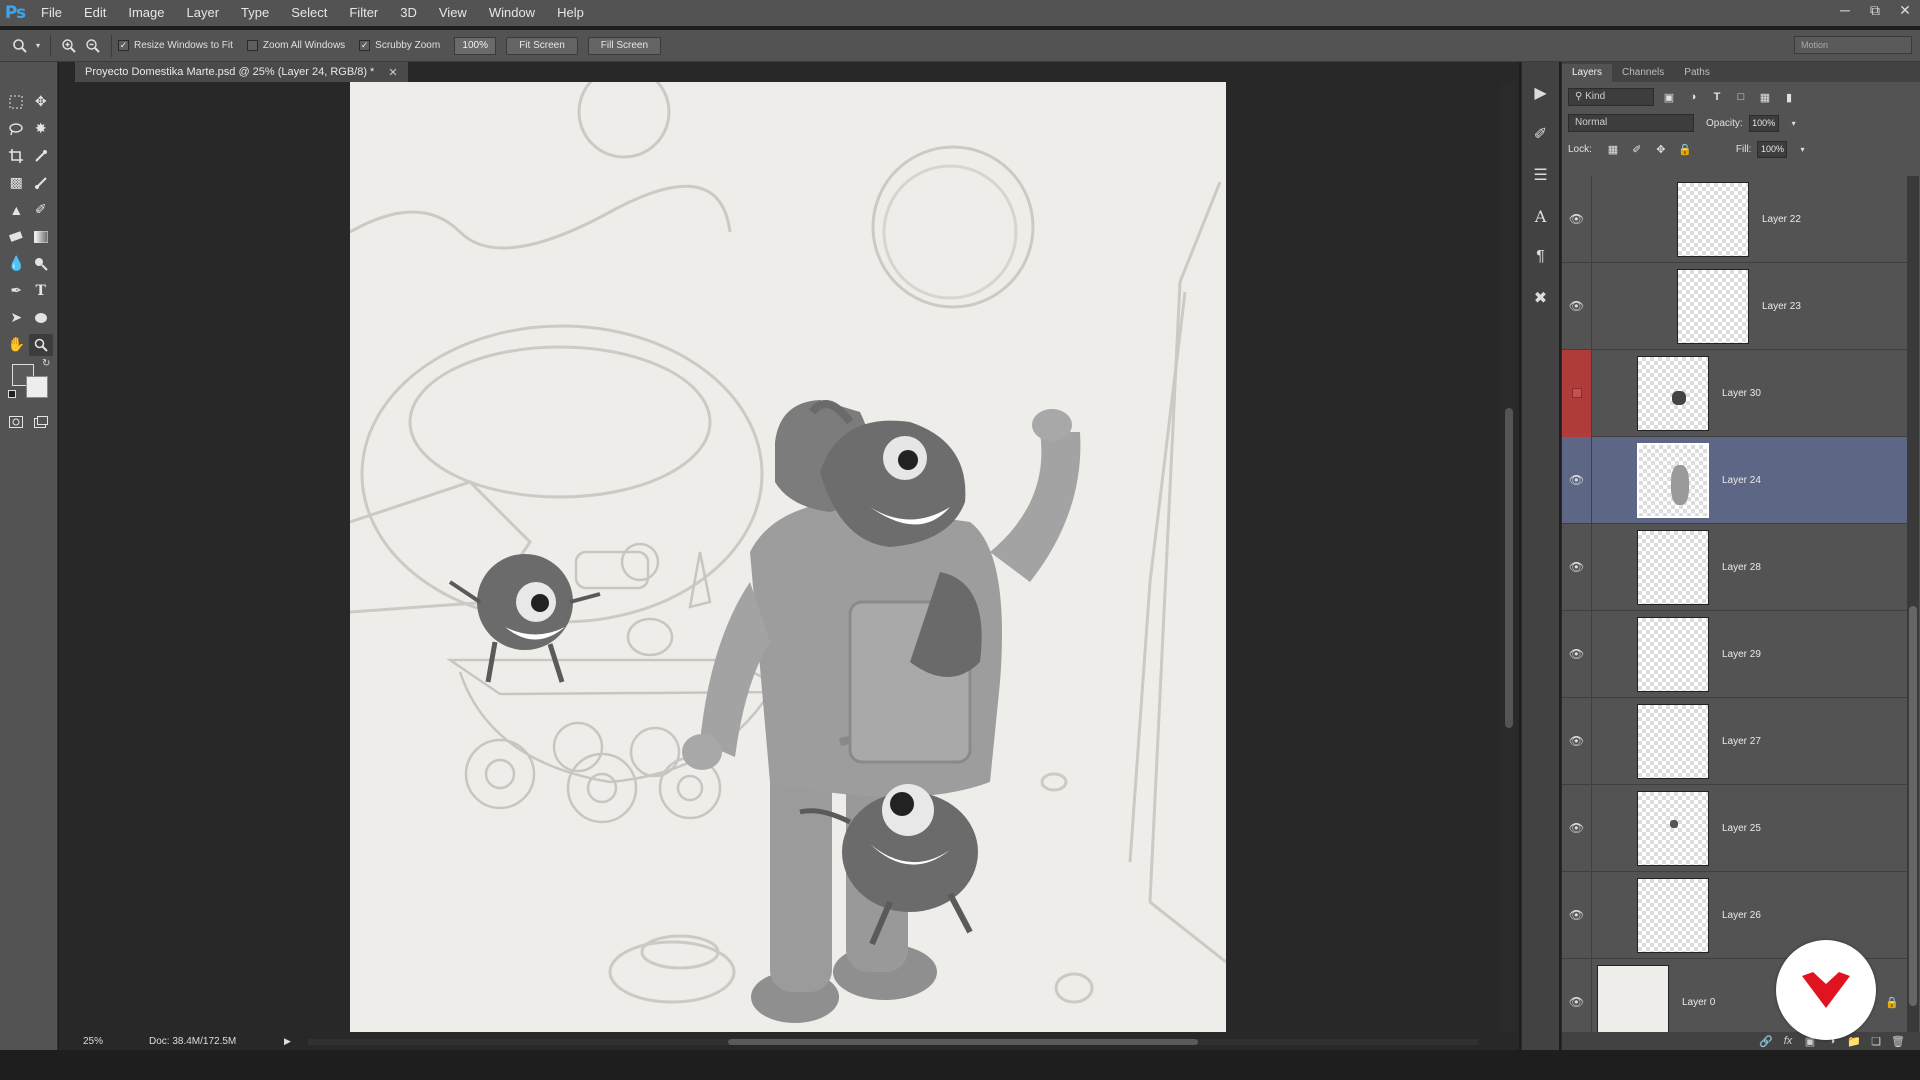 This screenshot has height=1080, width=1920. What do you see at coordinates (512, 13) in the screenshot?
I see `menu-window: Window` at bounding box center [512, 13].